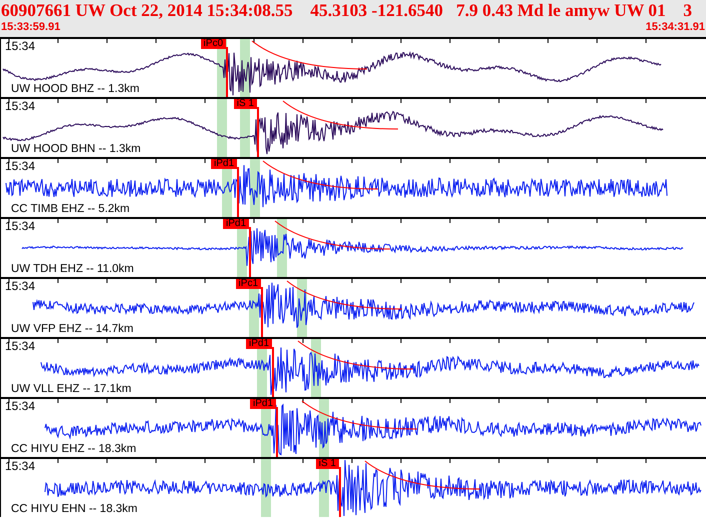 This screenshot has width=706, height=518. What do you see at coordinates (675, 27) in the screenshot?
I see `end-time: 15:34:31.91` at bounding box center [675, 27].